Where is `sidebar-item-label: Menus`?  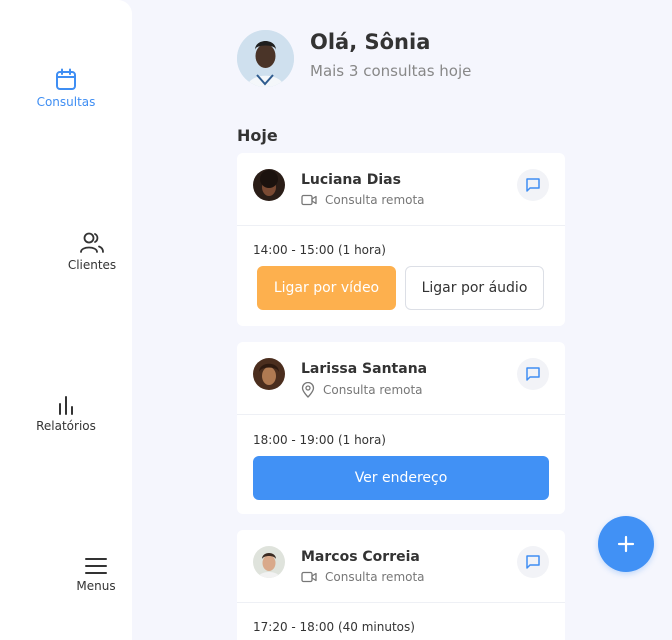
sidebar-item-label: Menus is located at coordinates (96, 586).